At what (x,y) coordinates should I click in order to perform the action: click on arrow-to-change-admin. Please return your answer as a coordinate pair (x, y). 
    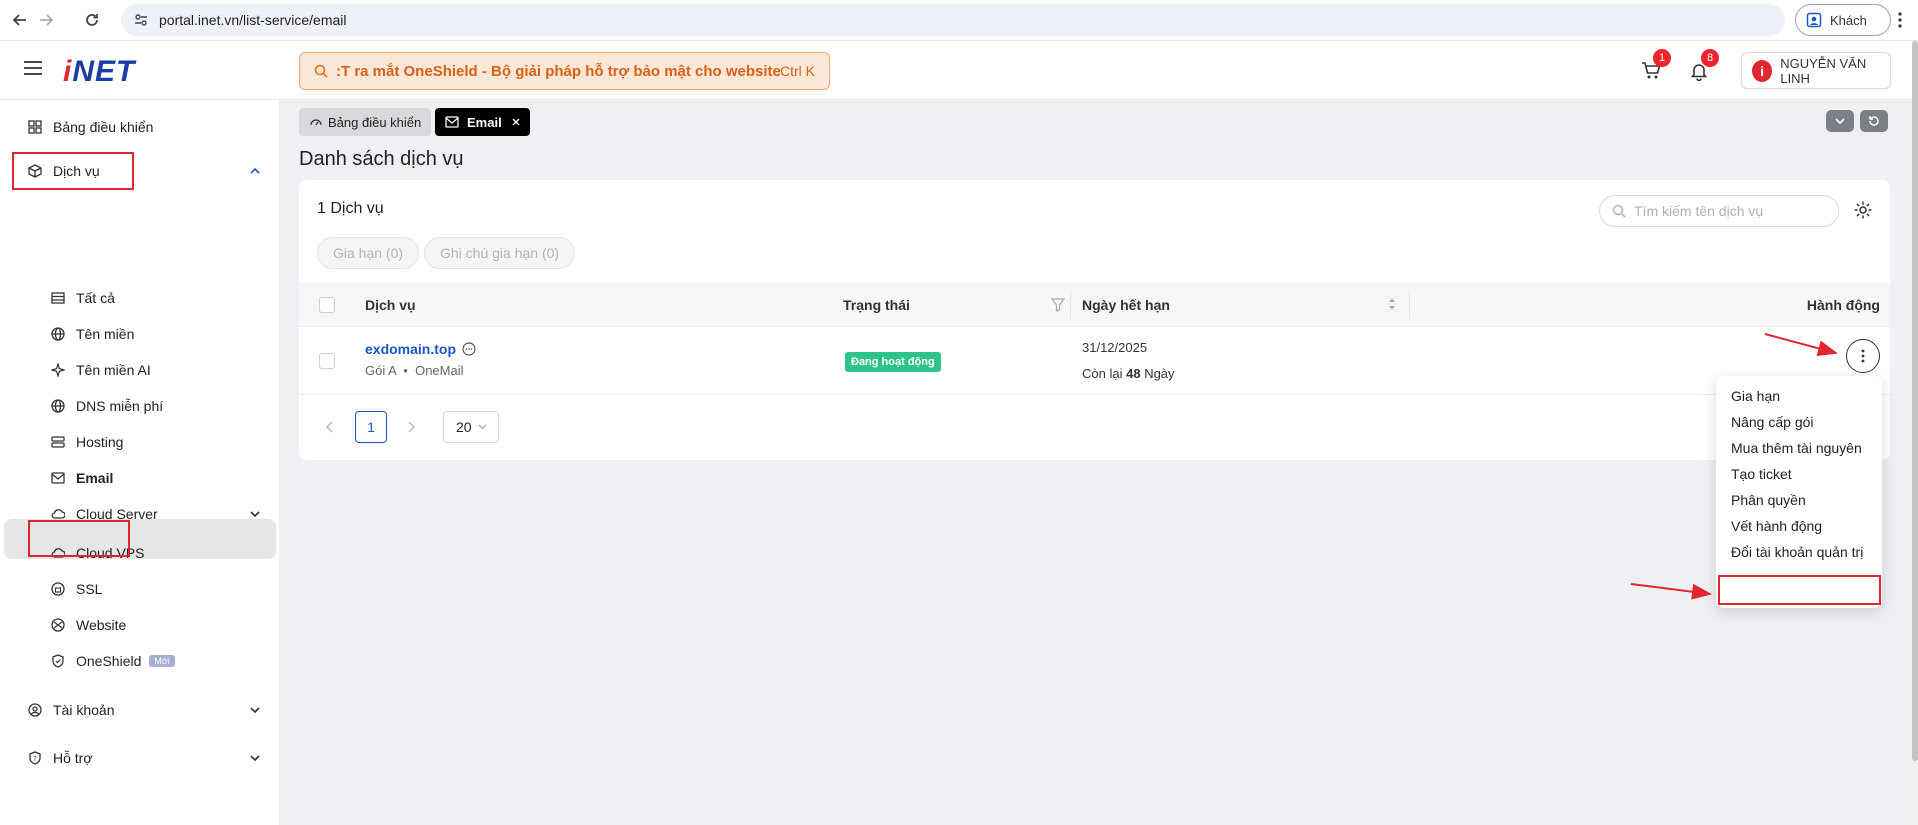
    Looking at the image, I should click on (1671, 591).